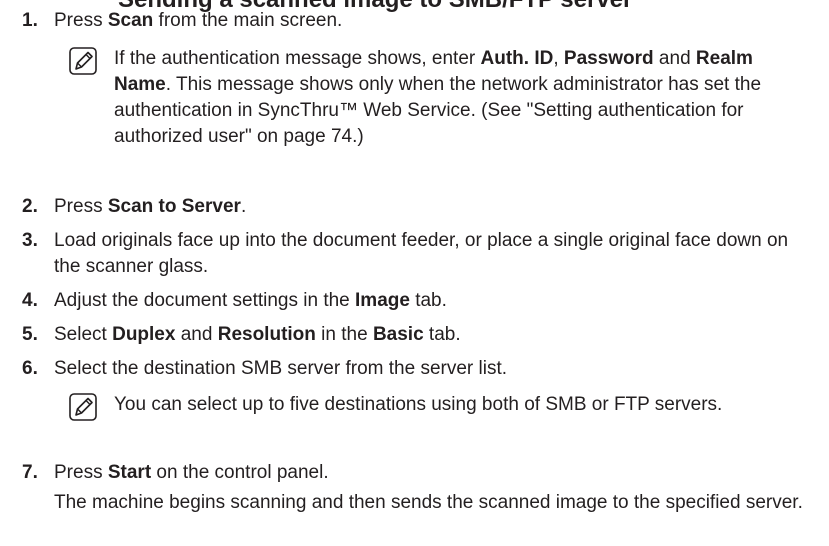 This screenshot has width=829, height=546. What do you see at coordinates (30, 240) in the screenshot?
I see `step-number: 3.` at bounding box center [30, 240].